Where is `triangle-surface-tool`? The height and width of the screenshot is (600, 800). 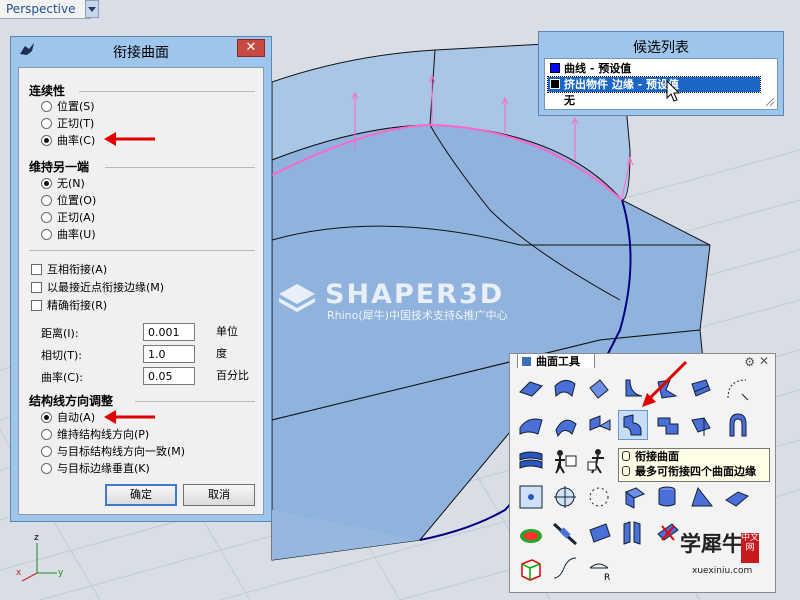
triangle-surface-tool is located at coordinates (701, 497).